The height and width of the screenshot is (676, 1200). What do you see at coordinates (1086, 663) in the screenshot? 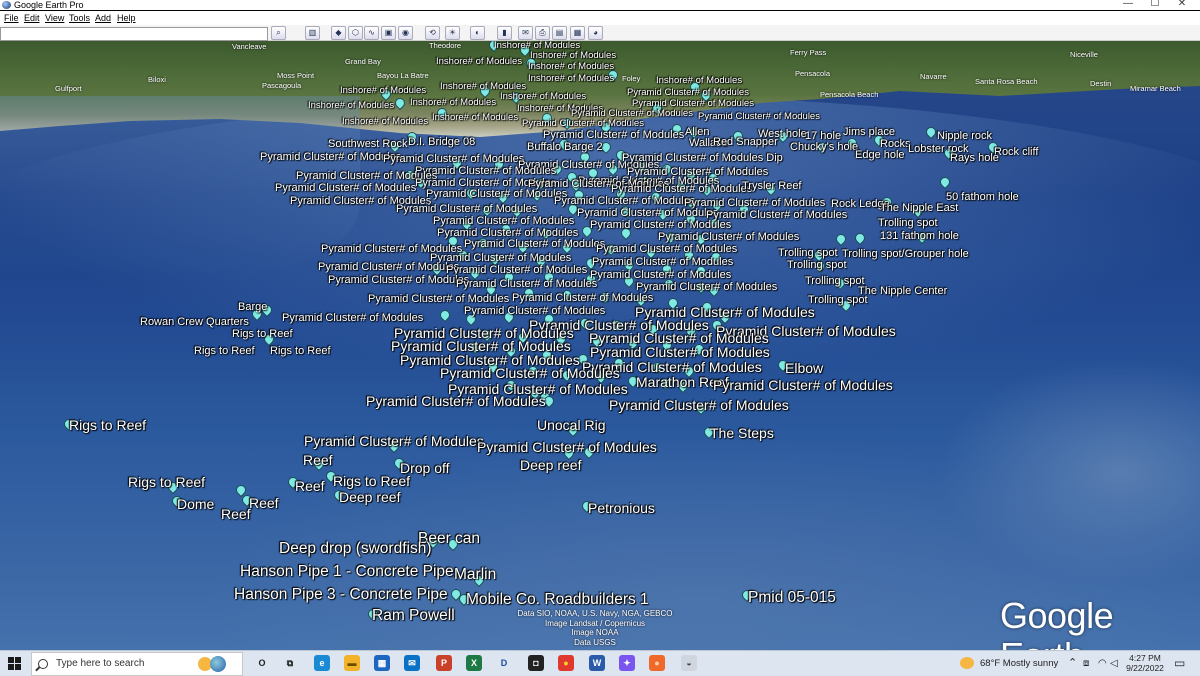
I see `network-icon: ⧈` at bounding box center [1086, 663].